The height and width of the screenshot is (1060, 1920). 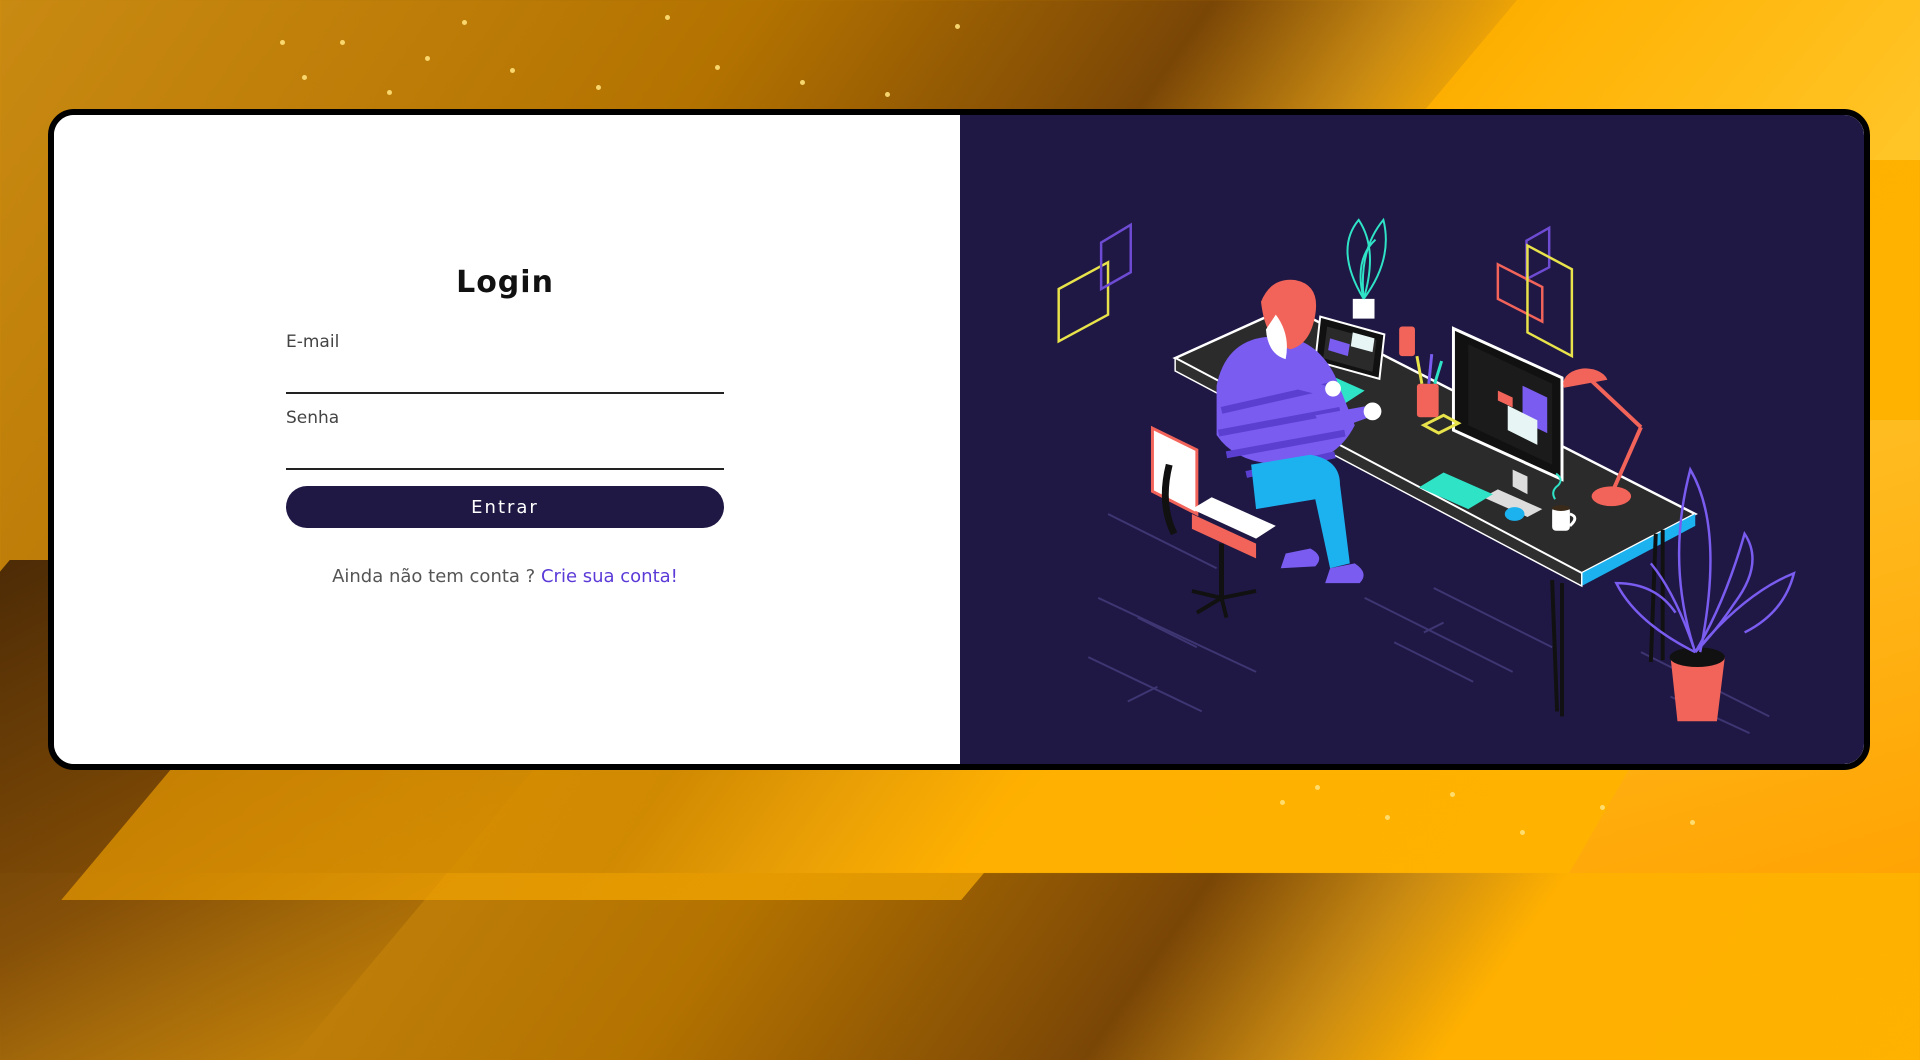 What do you see at coordinates (505, 380) in the screenshot?
I see `email-field` at bounding box center [505, 380].